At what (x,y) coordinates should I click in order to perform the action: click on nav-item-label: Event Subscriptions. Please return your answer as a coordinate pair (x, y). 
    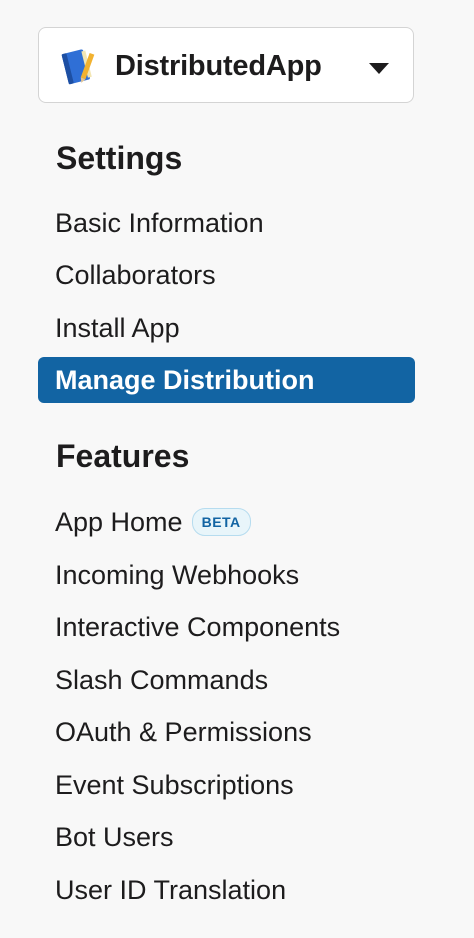
    Looking at the image, I should click on (174, 785).